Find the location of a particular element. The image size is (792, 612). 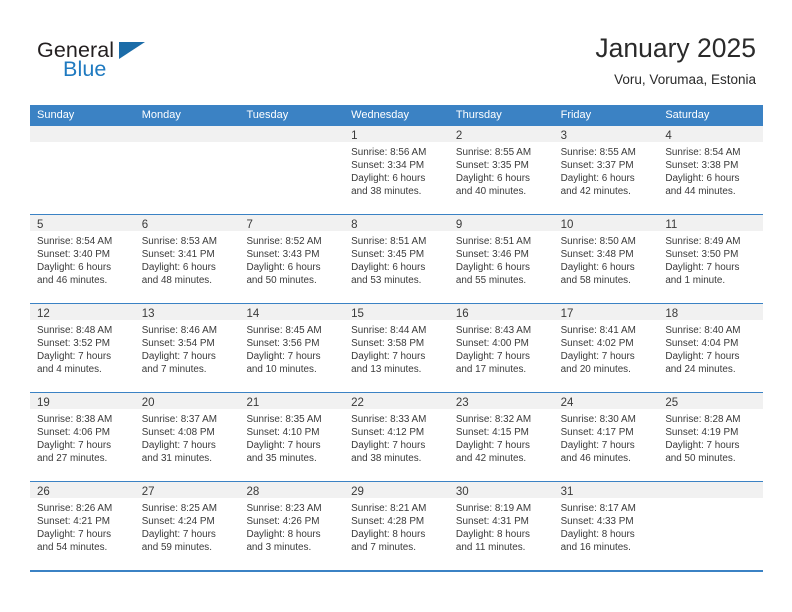

day-sunrise-text: Sunrise: 8:17 AM is located at coordinates (598, 508).